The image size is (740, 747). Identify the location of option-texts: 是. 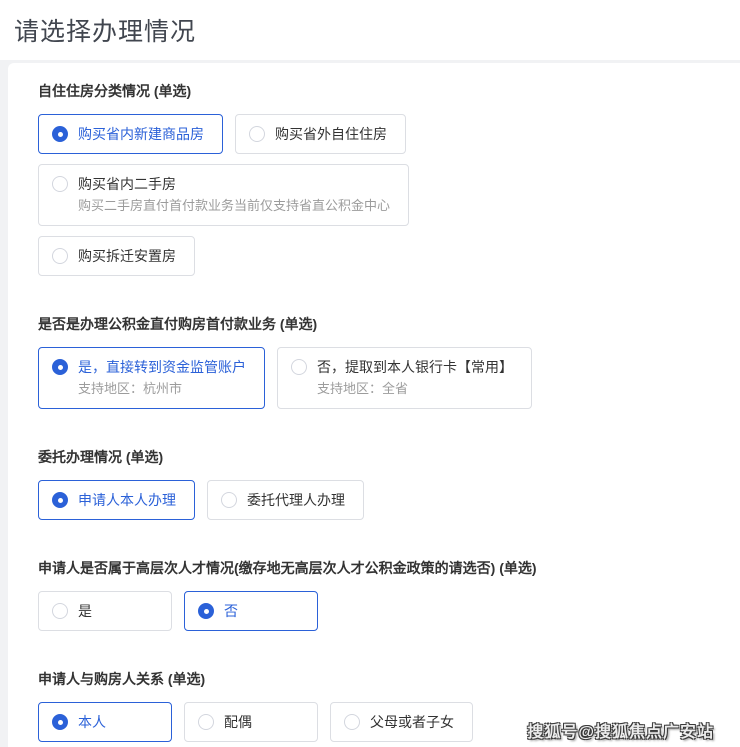
(85, 611).